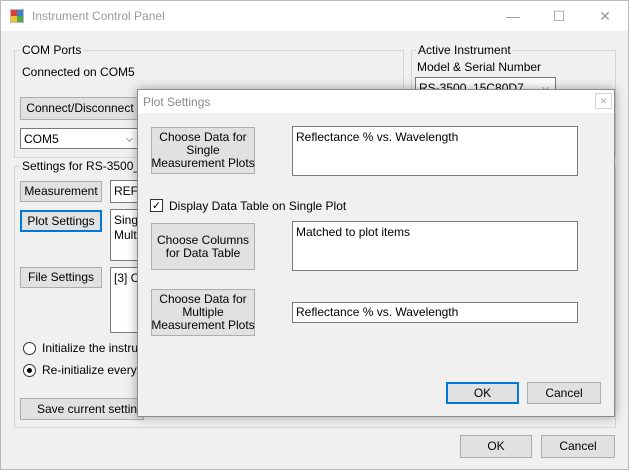 This screenshot has width=629, height=470. I want to click on close-button: ✕, so click(605, 16).